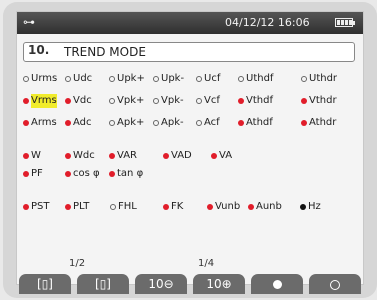  I want to click on tab-label: 10⊕, so click(219, 284).